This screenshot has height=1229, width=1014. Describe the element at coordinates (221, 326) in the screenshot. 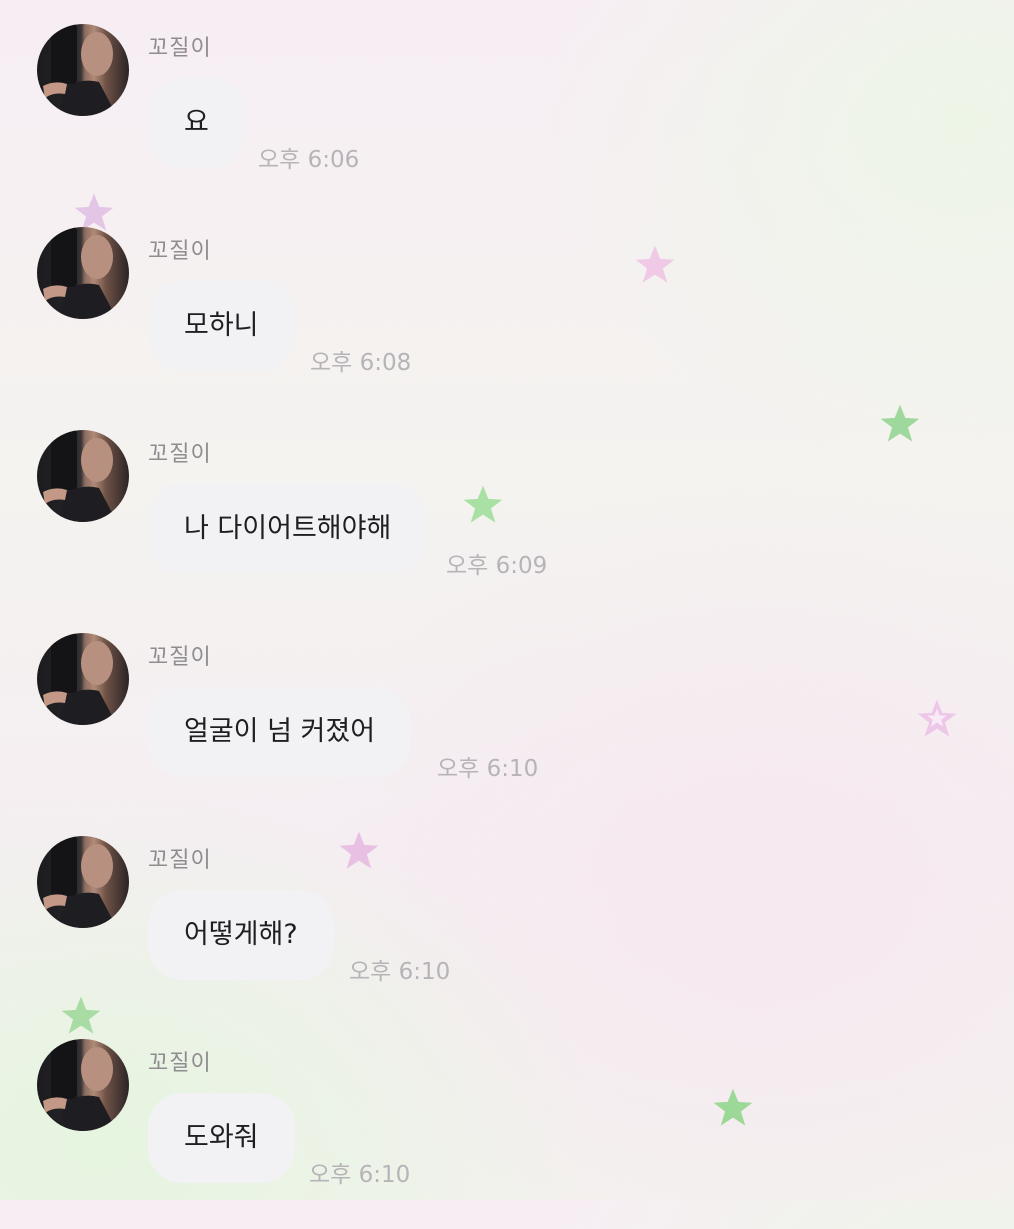

I see `message-bubble: 모하니` at that location.